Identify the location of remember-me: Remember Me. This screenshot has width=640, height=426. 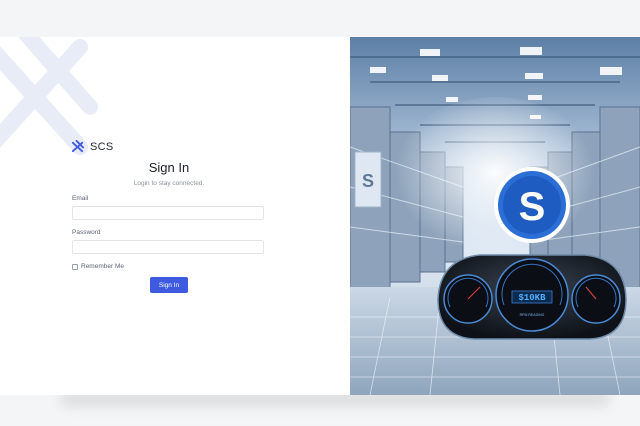
(98, 266).